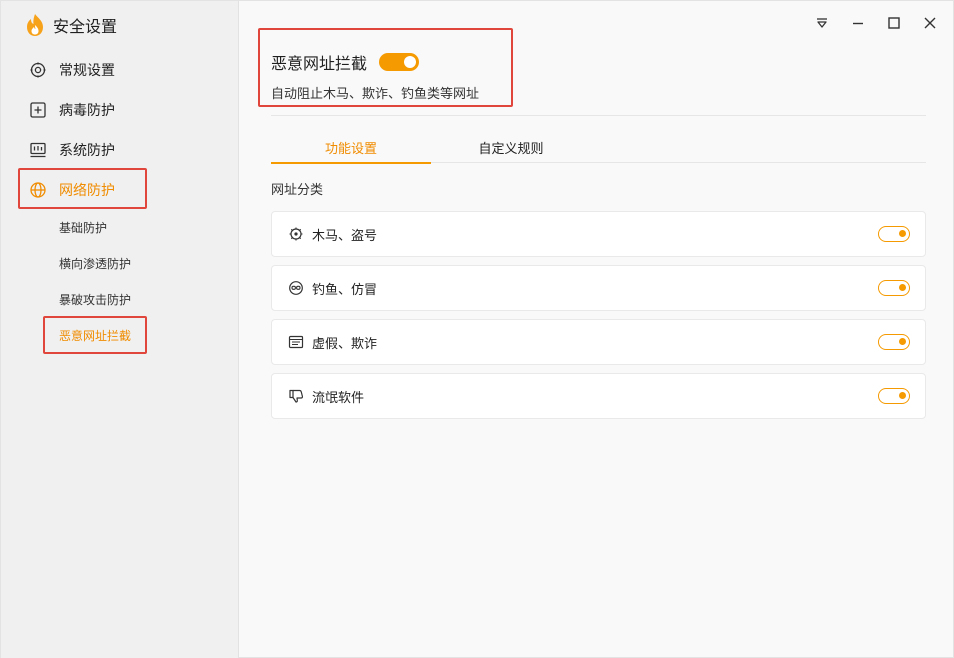  What do you see at coordinates (95, 335) in the screenshot?
I see `subitem-malicious-url-block: 恶意网址拦截` at bounding box center [95, 335].